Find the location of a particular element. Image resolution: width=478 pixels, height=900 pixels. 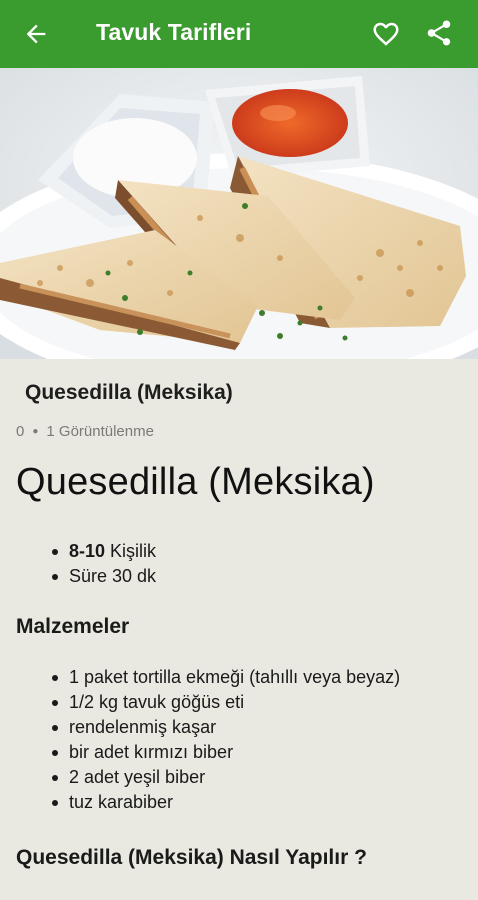

app-title: Tavuk Tarifleri is located at coordinates (174, 32).